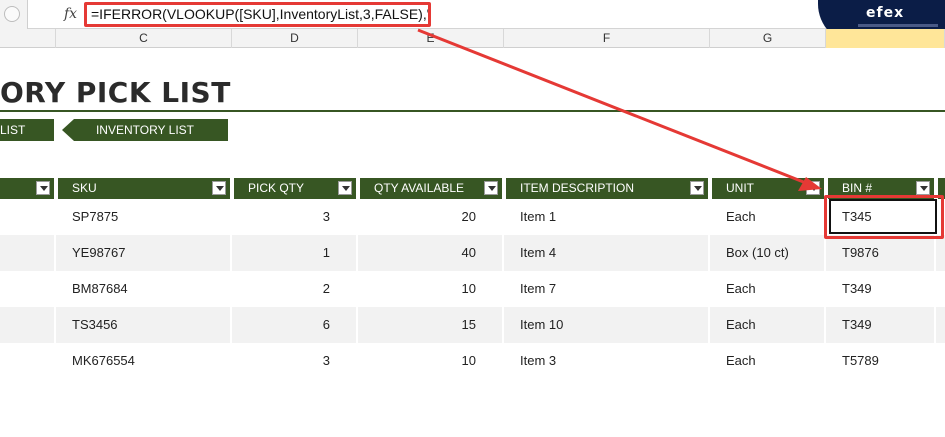 This screenshot has height=437, width=945. What do you see at coordinates (740, 188) in the screenshot?
I see `header-label: UNIT` at bounding box center [740, 188].